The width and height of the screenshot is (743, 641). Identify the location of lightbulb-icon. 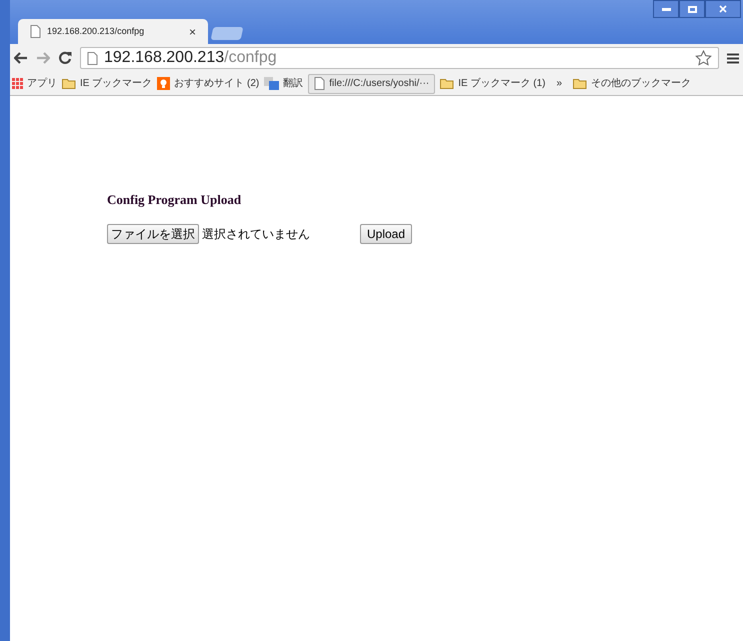
(163, 83).